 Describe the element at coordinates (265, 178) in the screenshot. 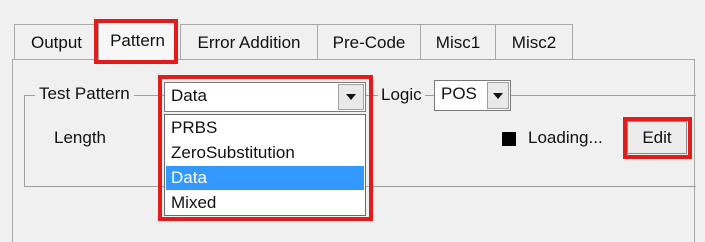

I see `dropdown-option-data: Data` at that location.